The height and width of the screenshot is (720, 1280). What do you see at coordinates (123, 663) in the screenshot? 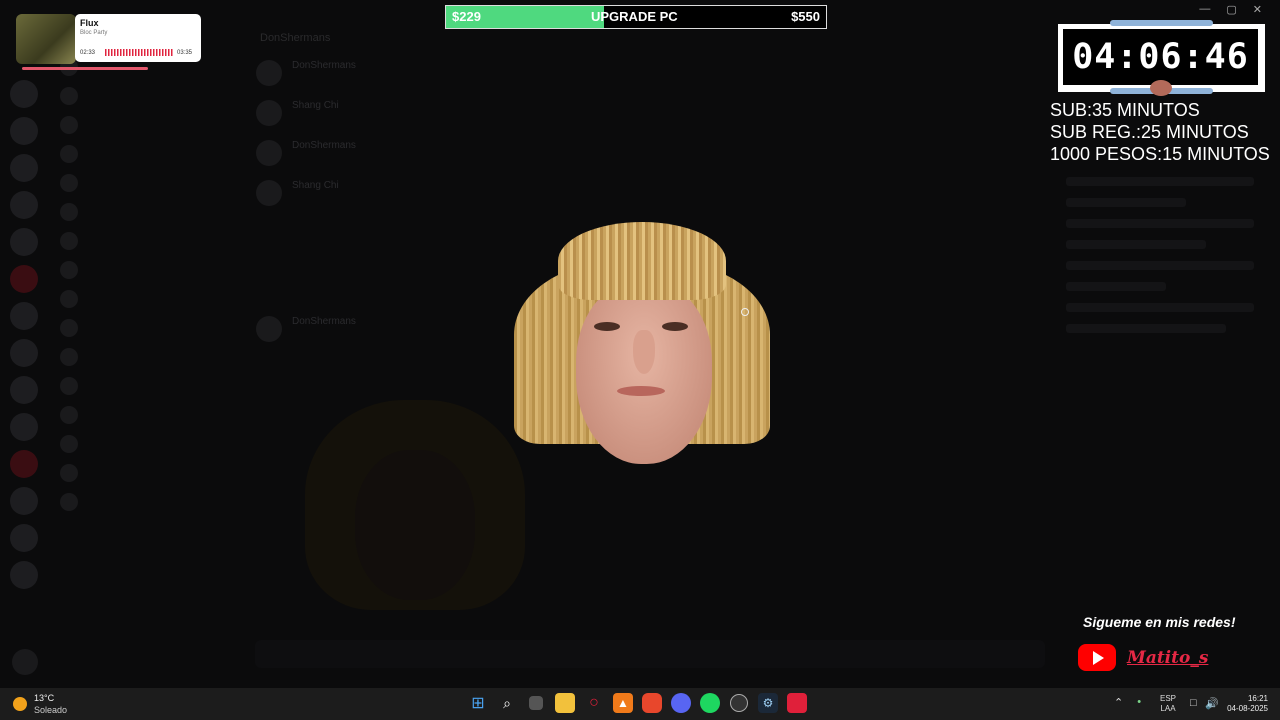
I see `user-panel` at bounding box center [123, 663].